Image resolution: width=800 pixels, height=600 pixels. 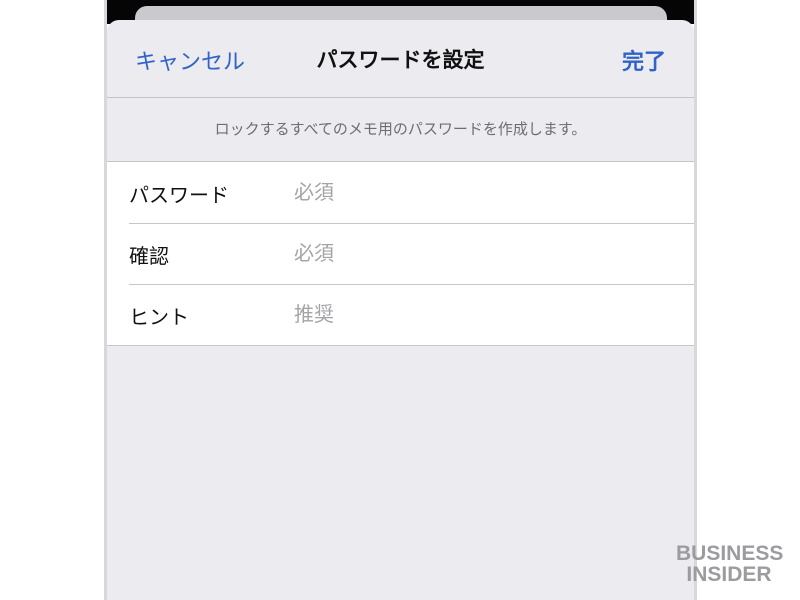 What do you see at coordinates (400, 129) in the screenshot?
I see `description-text: ロックするすべてのメモ用のパスワードを作成します。` at bounding box center [400, 129].